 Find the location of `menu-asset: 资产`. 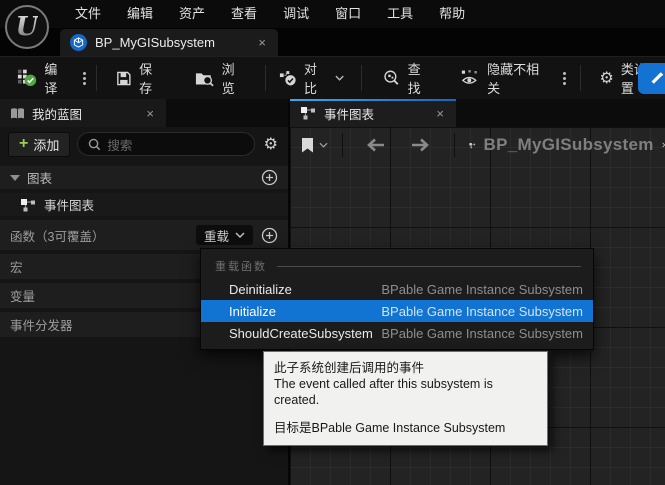

menu-asset: 资产 is located at coordinates (192, 14).